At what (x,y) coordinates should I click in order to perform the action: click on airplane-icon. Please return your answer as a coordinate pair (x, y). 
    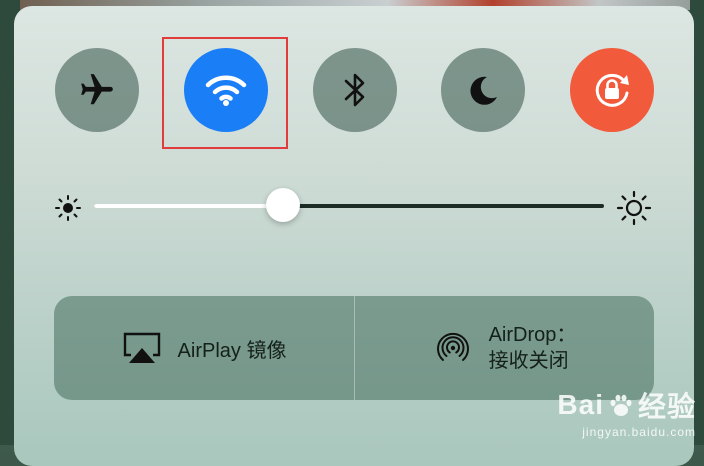
    Looking at the image, I should click on (97, 89).